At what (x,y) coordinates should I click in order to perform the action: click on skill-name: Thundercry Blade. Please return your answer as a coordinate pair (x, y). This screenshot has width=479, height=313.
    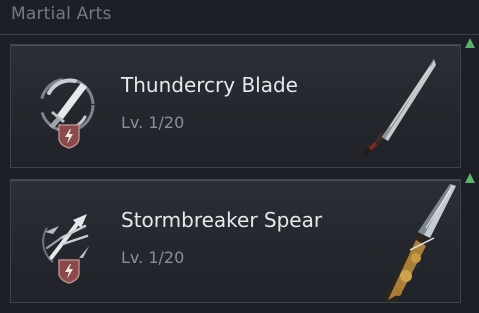
    Looking at the image, I should click on (209, 85).